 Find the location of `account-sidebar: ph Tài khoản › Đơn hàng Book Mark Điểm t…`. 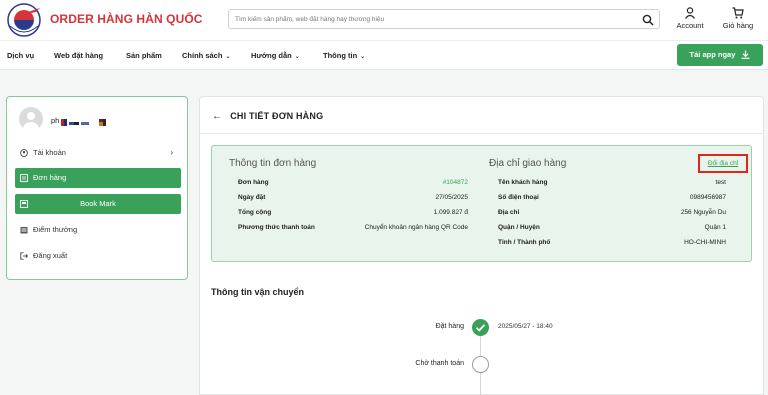

account-sidebar: ph Tài khoản › Đơn hàng Book Mark Điểm t… is located at coordinates (97, 188).